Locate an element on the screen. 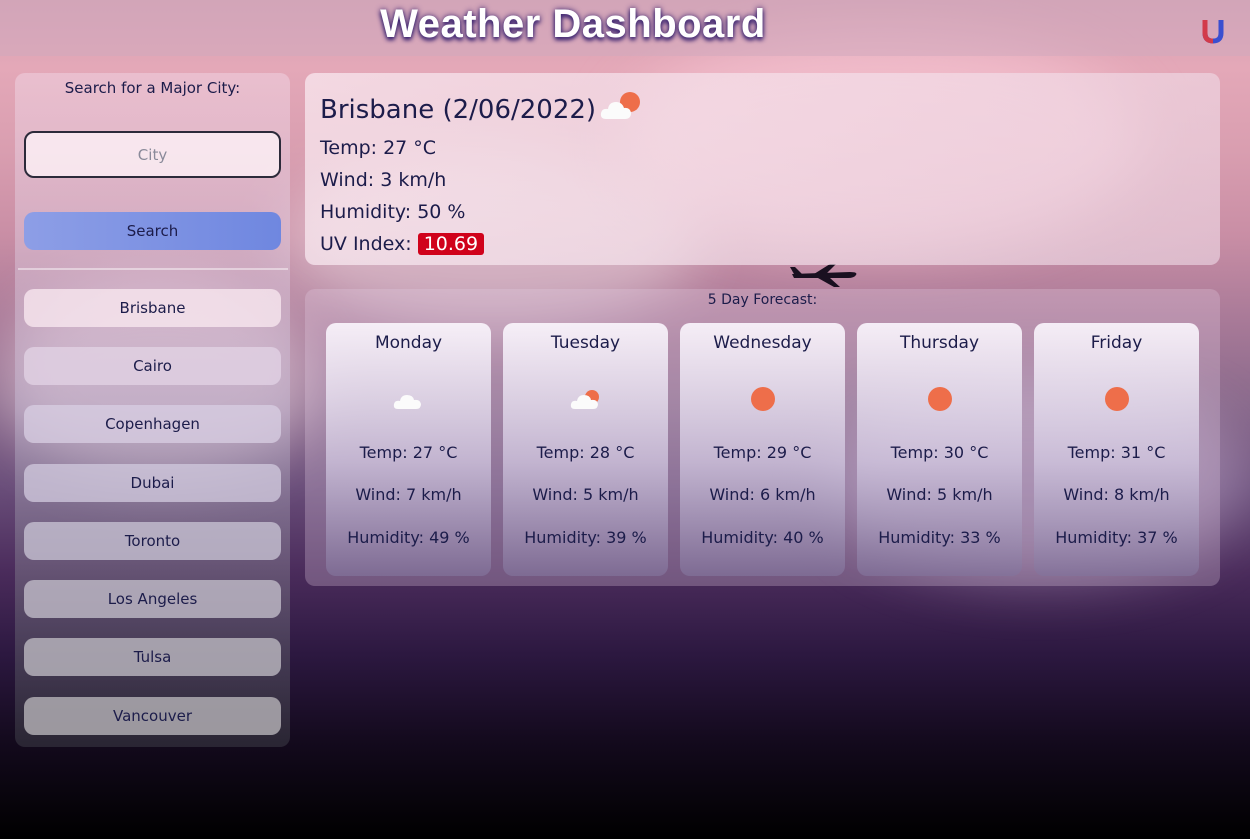  forecast-humidity: Humidity: 37 % is located at coordinates (1116, 537).